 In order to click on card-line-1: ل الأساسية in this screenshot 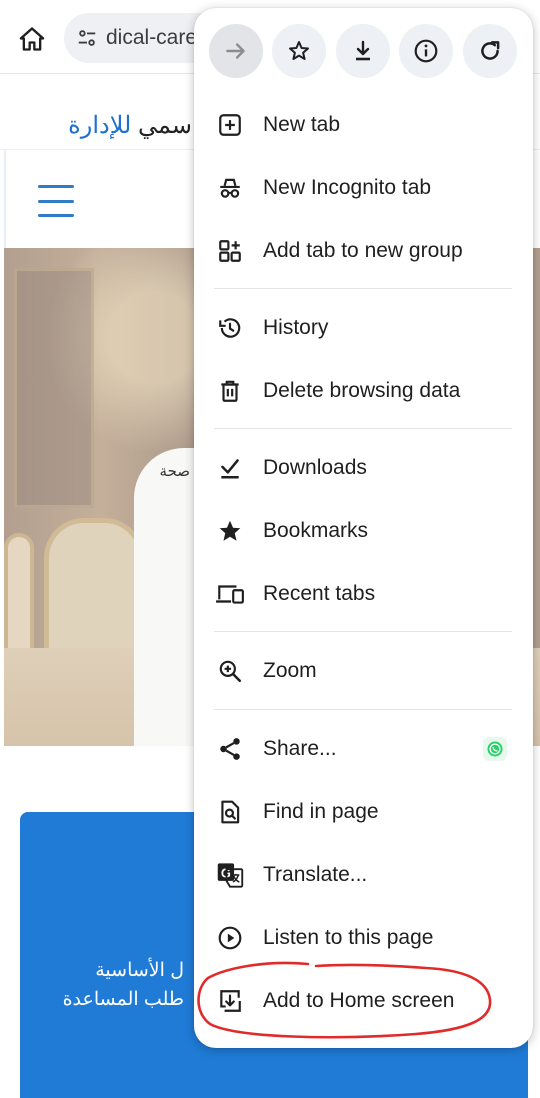, I will do `click(139, 970)`.